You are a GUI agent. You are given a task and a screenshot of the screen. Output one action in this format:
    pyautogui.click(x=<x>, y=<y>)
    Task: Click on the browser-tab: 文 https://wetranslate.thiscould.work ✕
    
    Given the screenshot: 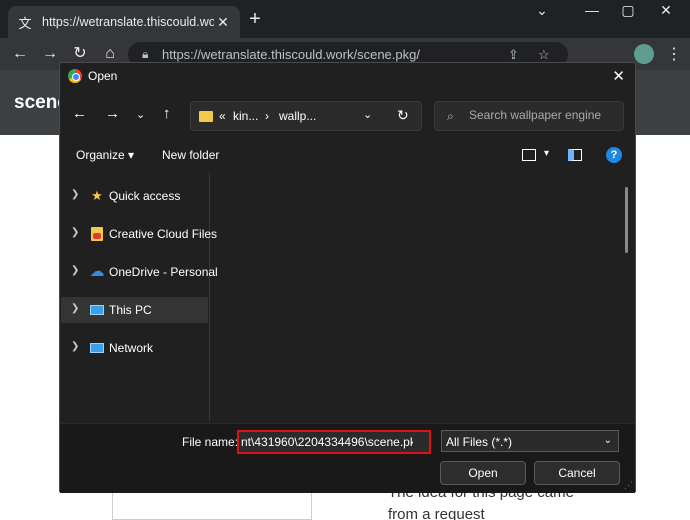 What is the action you would take?
    pyautogui.click(x=124, y=22)
    